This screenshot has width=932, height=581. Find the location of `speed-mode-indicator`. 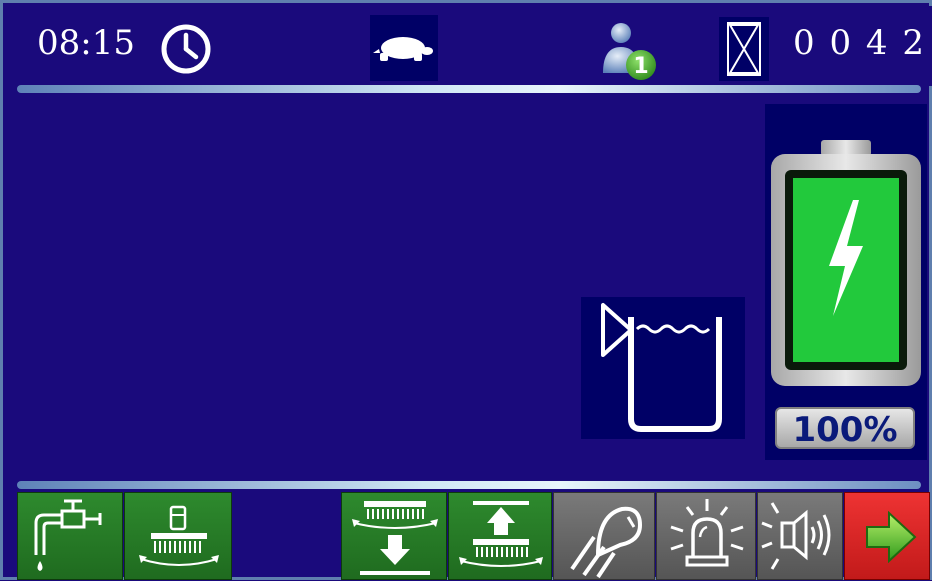

speed-mode-indicator is located at coordinates (404, 48).